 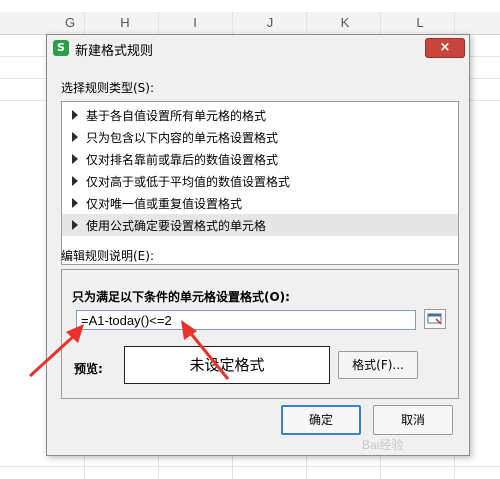 What do you see at coordinates (227, 365) in the screenshot?
I see `preview-box: 未设定格式` at bounding box center [227, 365].